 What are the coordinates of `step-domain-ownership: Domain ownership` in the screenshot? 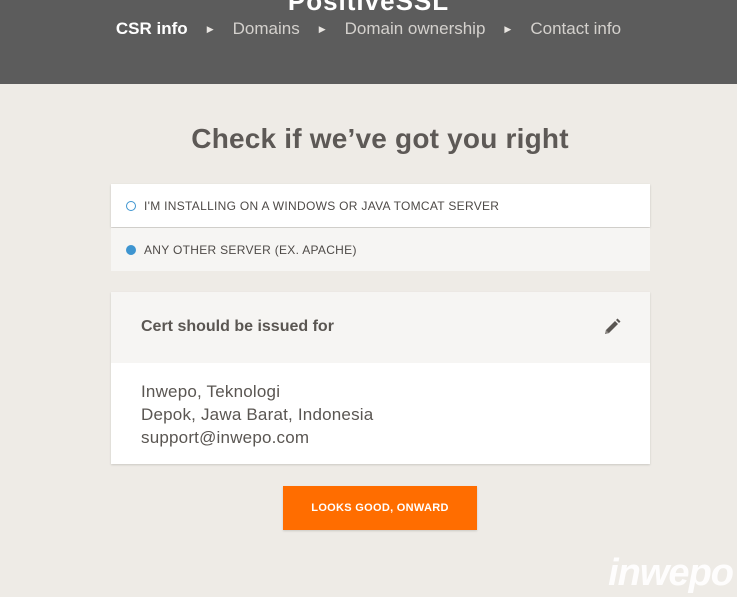 It's located at (415, 29).